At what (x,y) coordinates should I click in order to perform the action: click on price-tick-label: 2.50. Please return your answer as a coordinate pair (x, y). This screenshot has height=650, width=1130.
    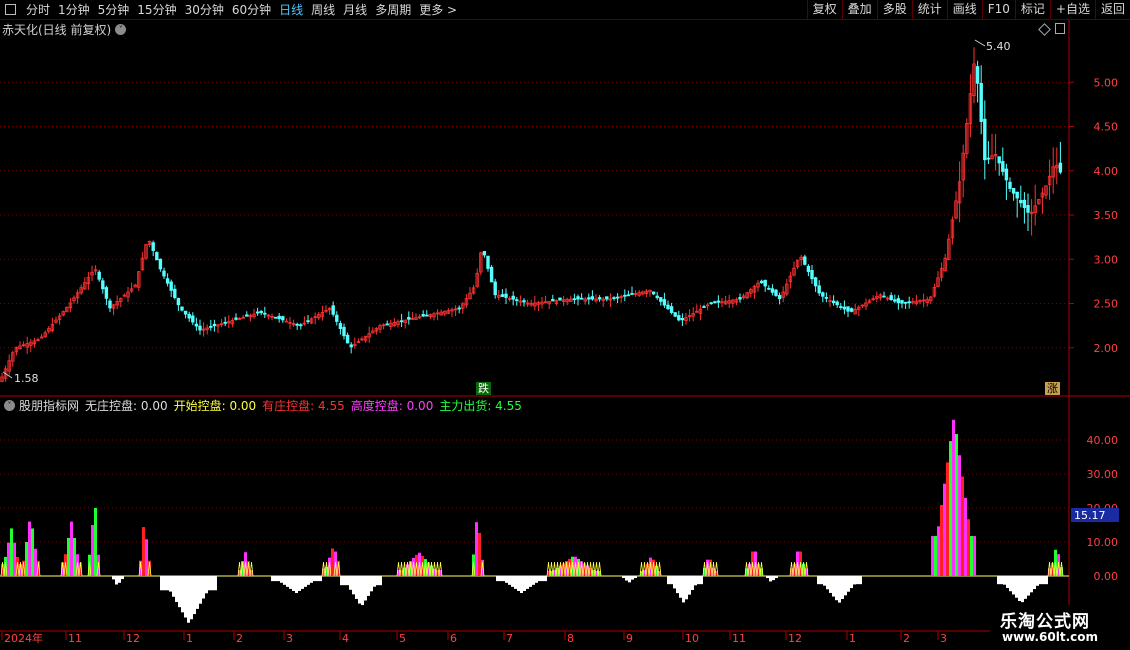
    Looking at the image, I should click on (1106, 304).